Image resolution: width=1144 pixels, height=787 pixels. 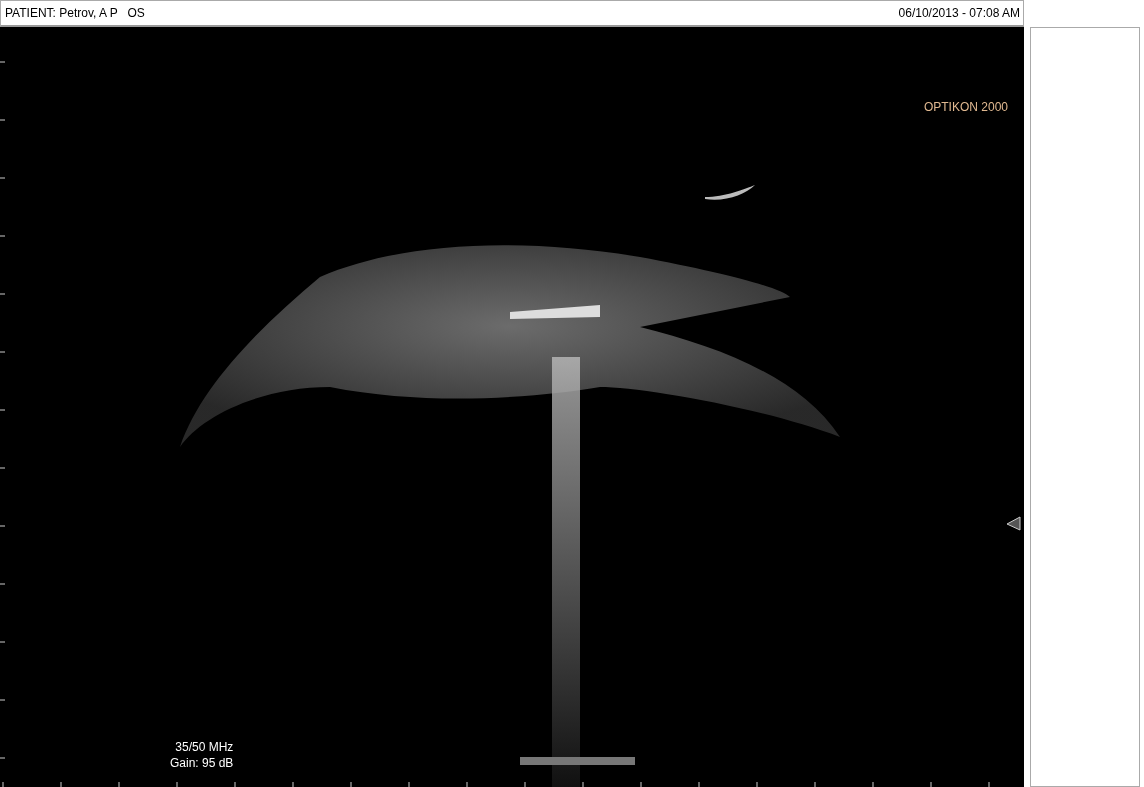 What do you see at coordinates (1013, 523) in the screenshot?
I see `triangle-marker-icon` at bounding box center [1013, 523].